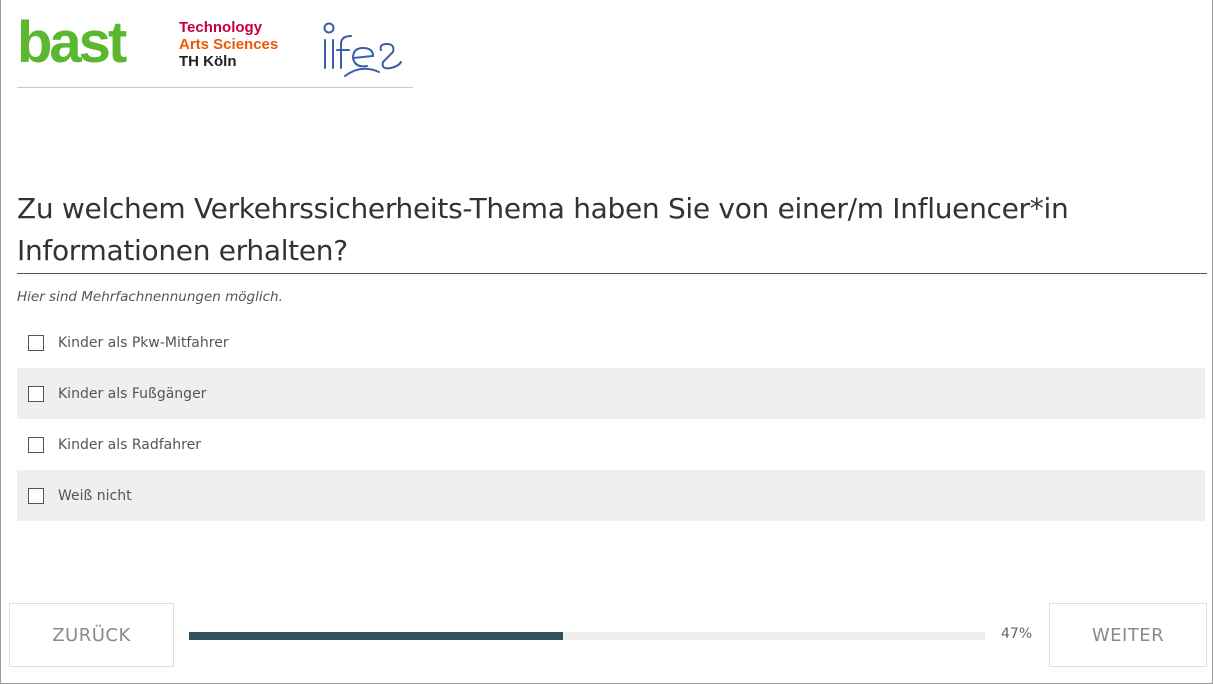  What do you see at coordinates (72, 42) in the screenshot?
I see `bast-logo: bast` at bounding box center [72, 42].